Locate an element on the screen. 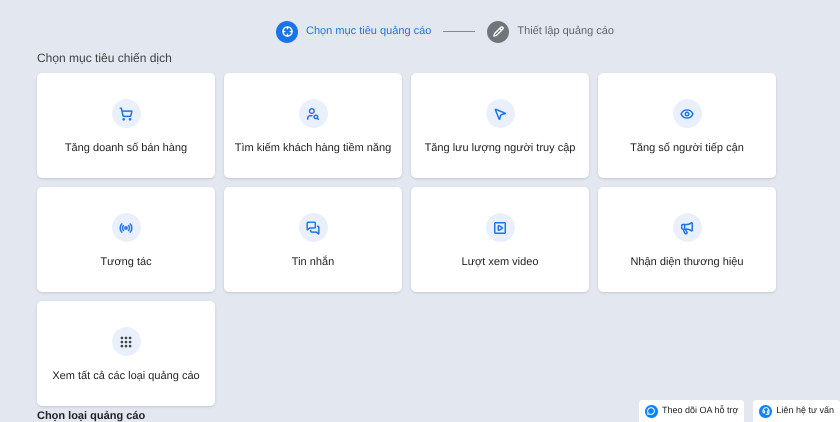  support-button: Theo dõi OA hỗ trợ is located at coordinates (691, 411).